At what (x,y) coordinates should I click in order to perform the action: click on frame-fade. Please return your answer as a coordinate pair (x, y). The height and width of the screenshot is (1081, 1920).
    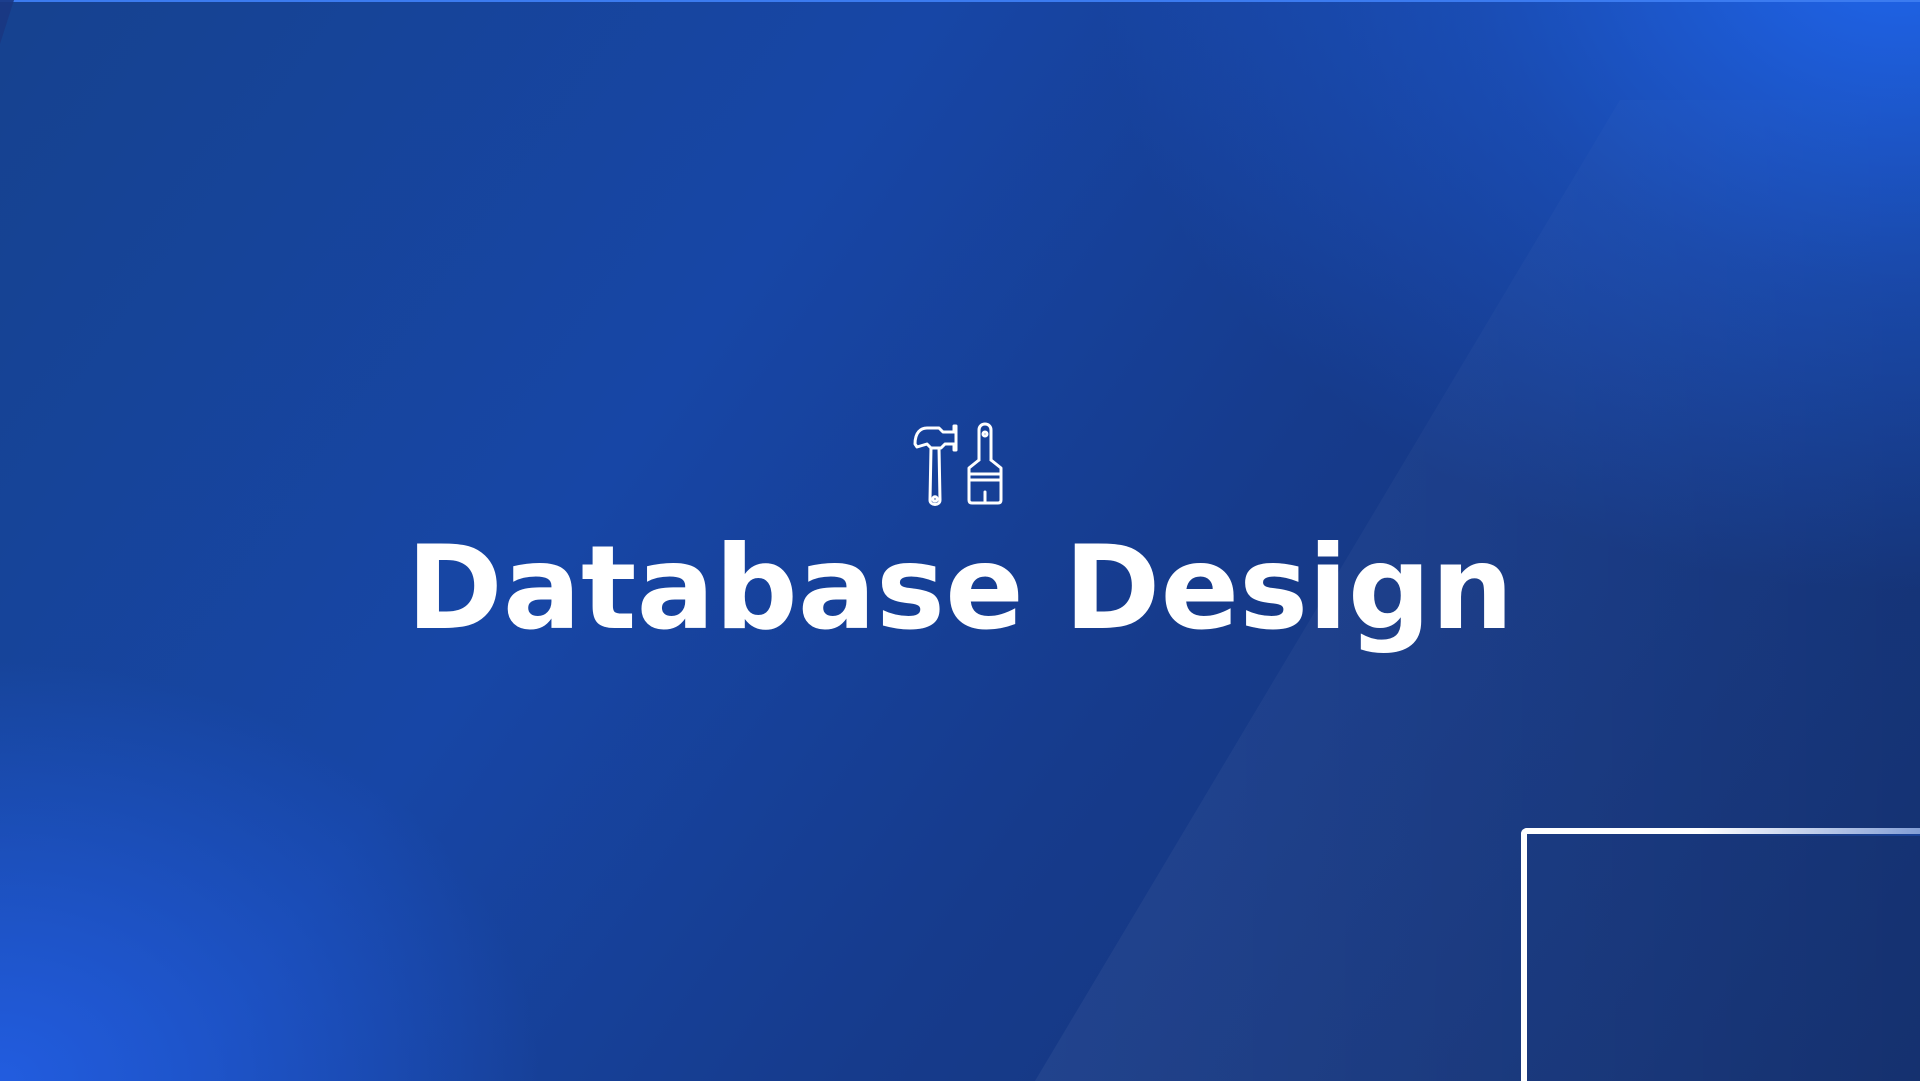
    Looking at the image, I should click on (1810, 832).